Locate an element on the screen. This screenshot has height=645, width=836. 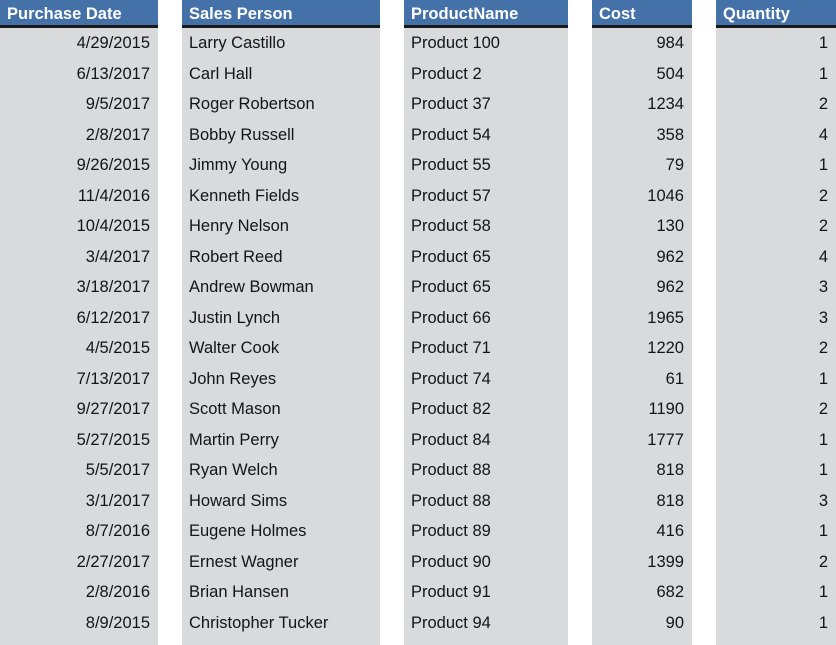
cell-sales_person: Kenneth Fields is located at coordinates (281, 196).